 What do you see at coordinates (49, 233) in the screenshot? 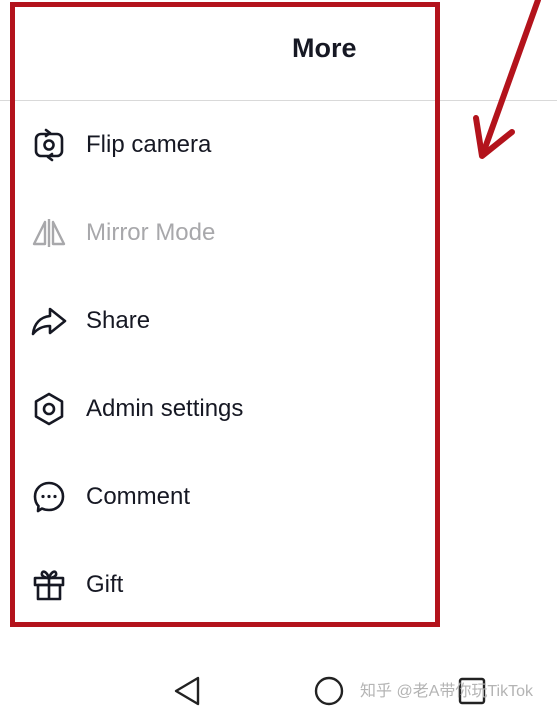
I see `mirror-icon` at bounding box center [49, 233].